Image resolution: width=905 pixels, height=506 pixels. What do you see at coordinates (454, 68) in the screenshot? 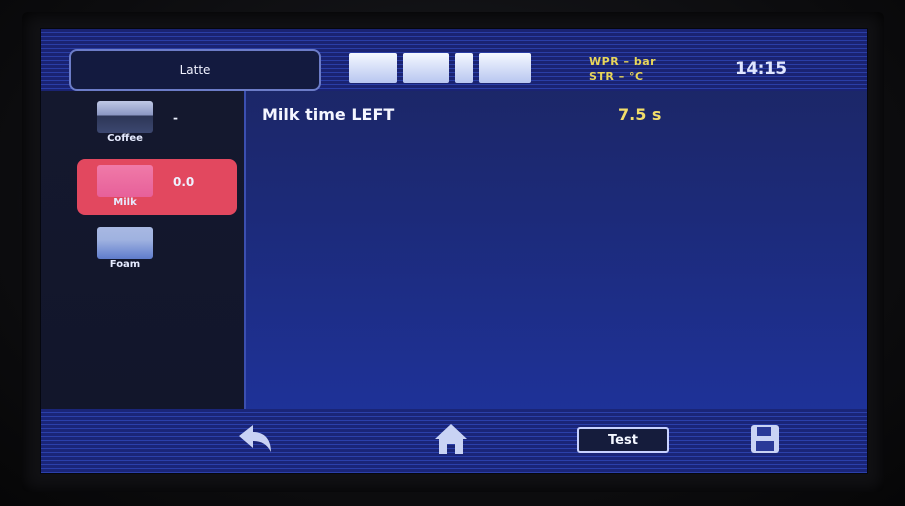
I see `unic-logo` at bounding box center [454, 68].